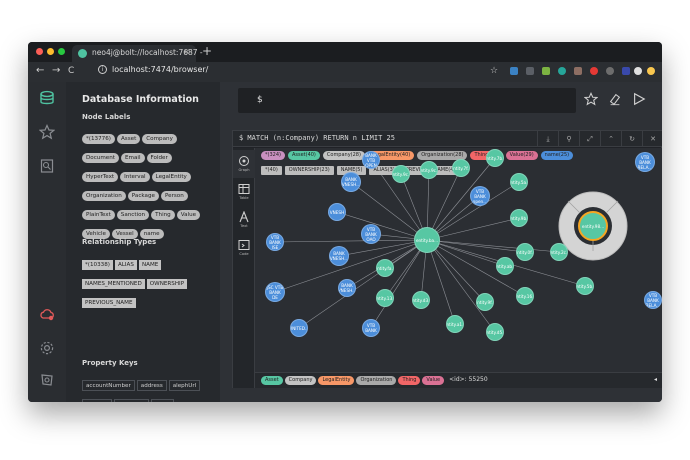 The height and width of the screenshot is (460, 690). Describe the element at coordinates (163, 215) in the screenshot. I see `node-label-chip: Thing` at that location.